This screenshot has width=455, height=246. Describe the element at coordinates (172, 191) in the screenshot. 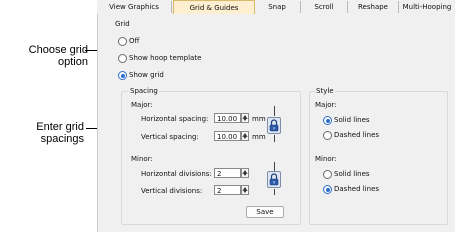

I see `vertical-divisions-label: Vertical divisions:` at that location.